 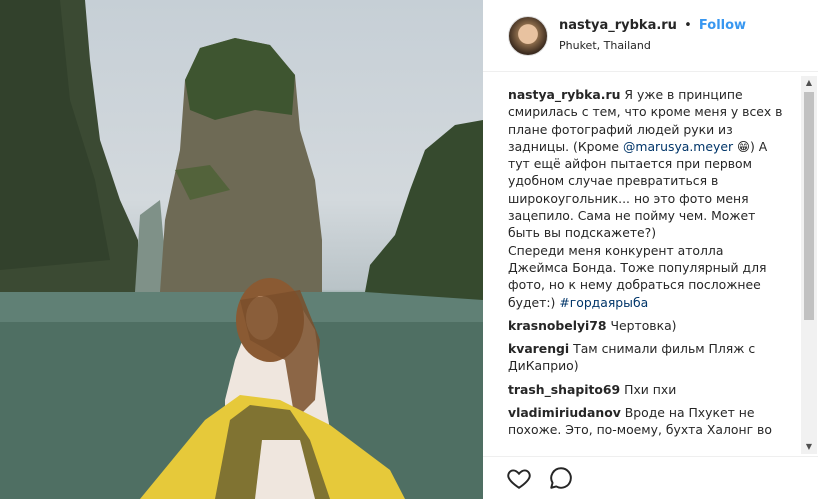 I want to click on caption-username: nastya_rybka.ru, so click(x=564, y=94).